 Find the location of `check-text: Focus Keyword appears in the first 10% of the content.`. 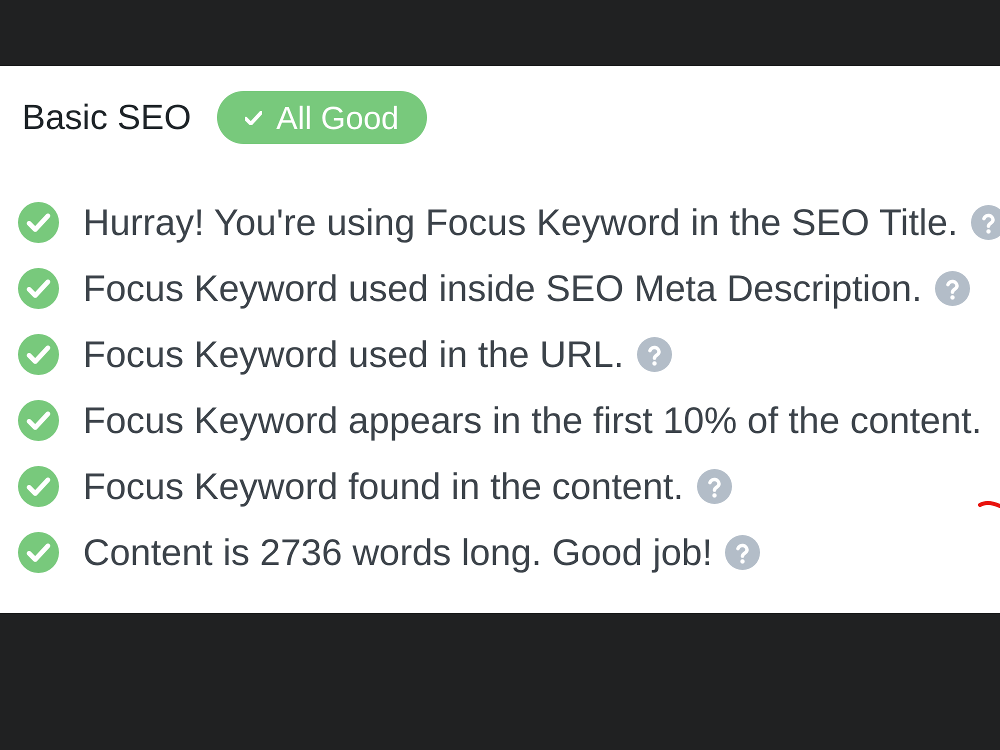

check-text: Focus Keyword appears in the first 10% of the content. is located at coordinates (532, 420).